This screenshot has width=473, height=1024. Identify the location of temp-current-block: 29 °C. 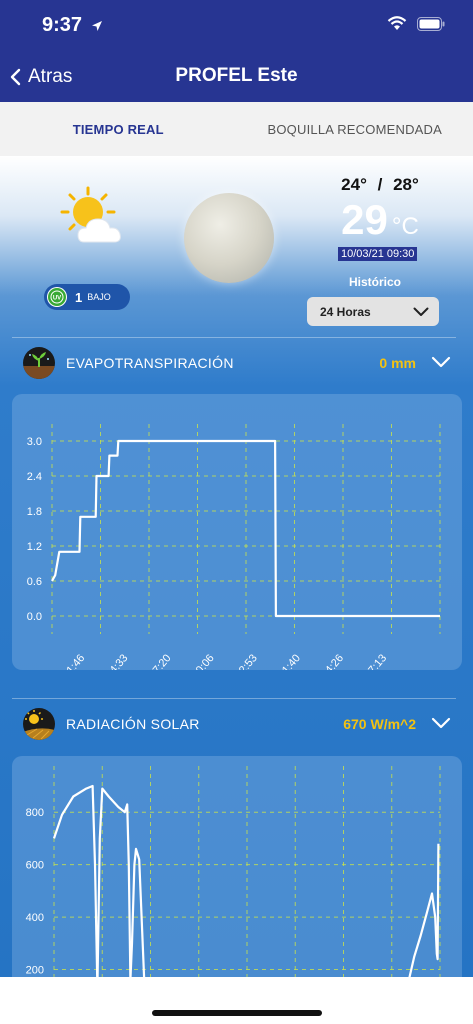
(380, 220).